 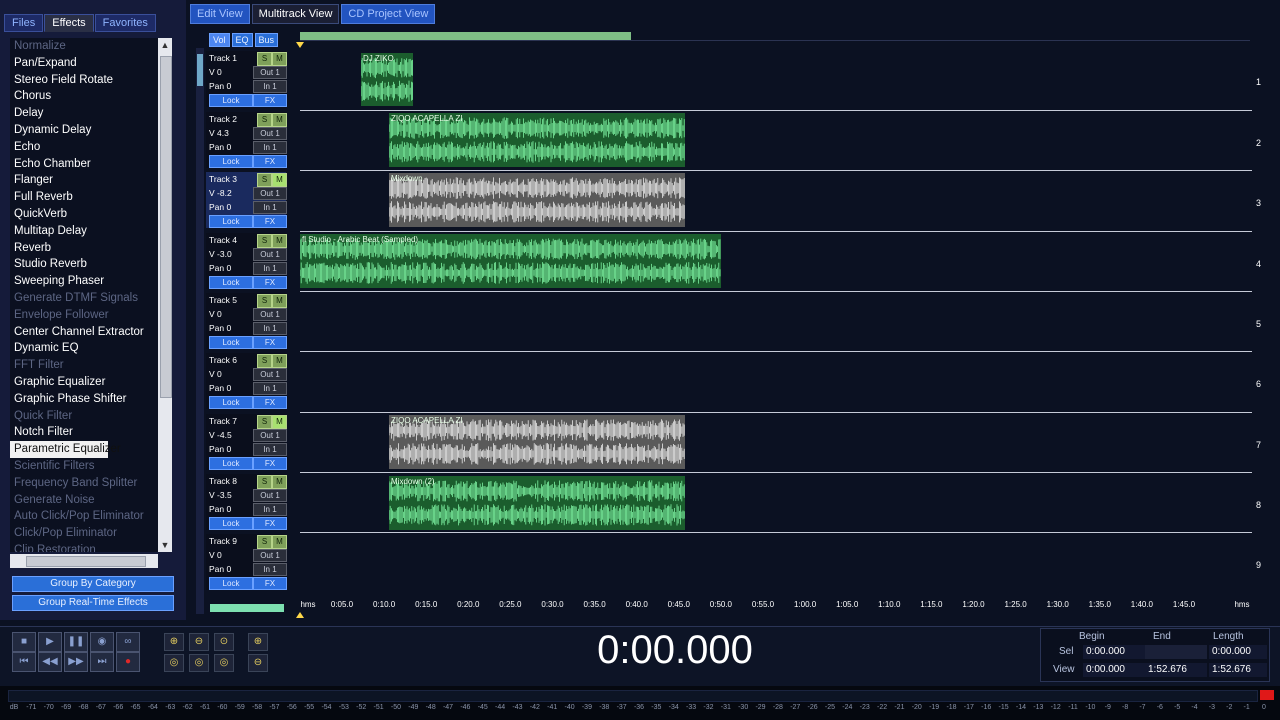 I want to click on effect-item: Sweeping Phaser, so click(x=84, y=281).